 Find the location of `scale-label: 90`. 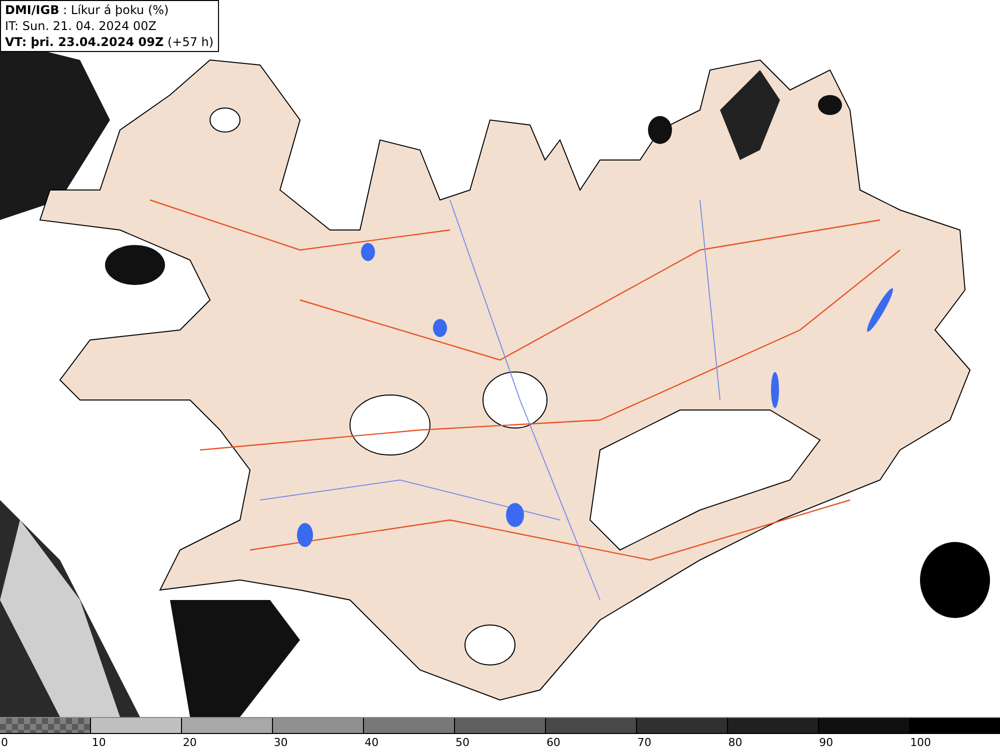

scale-label: 90 is located at coordinates (826, 742).